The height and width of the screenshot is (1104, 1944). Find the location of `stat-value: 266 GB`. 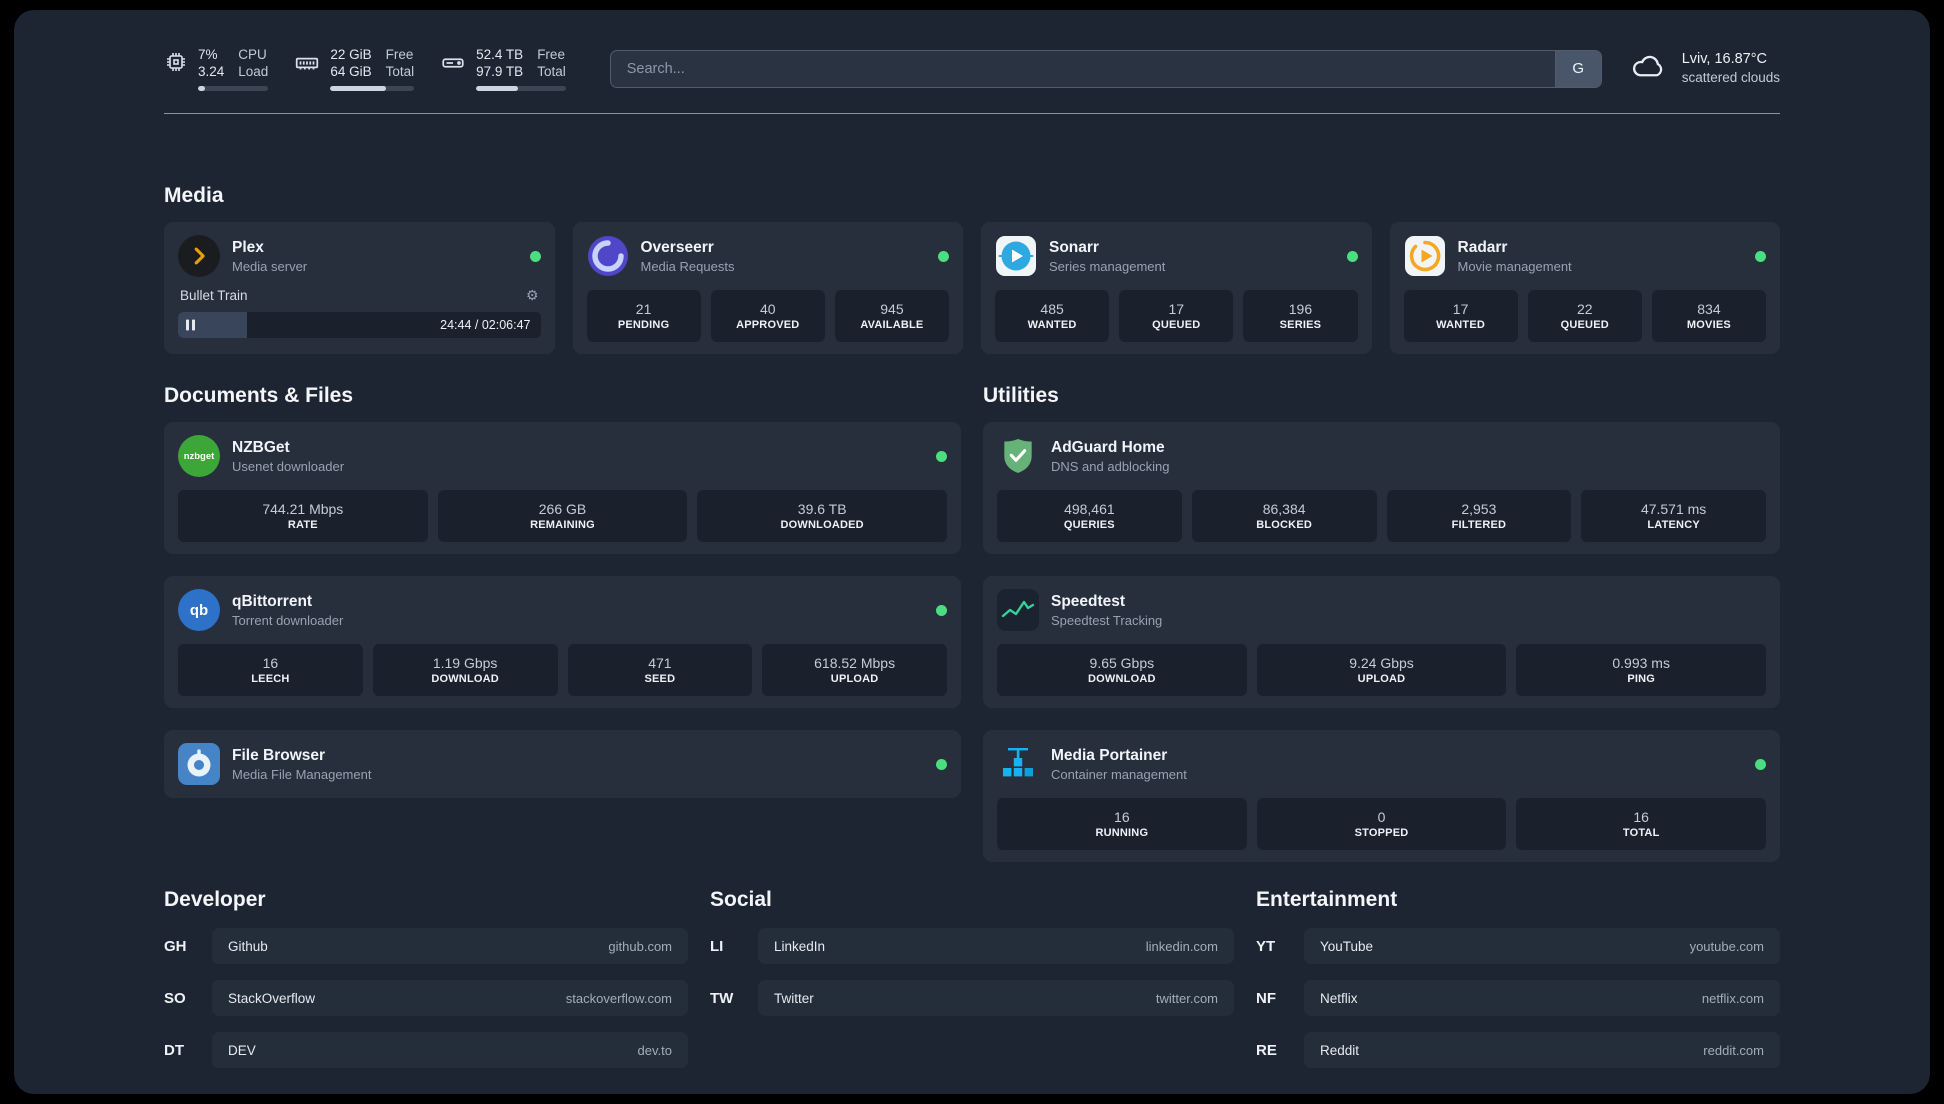

stat-value: 266 GB is located at coordinates (562, 509).